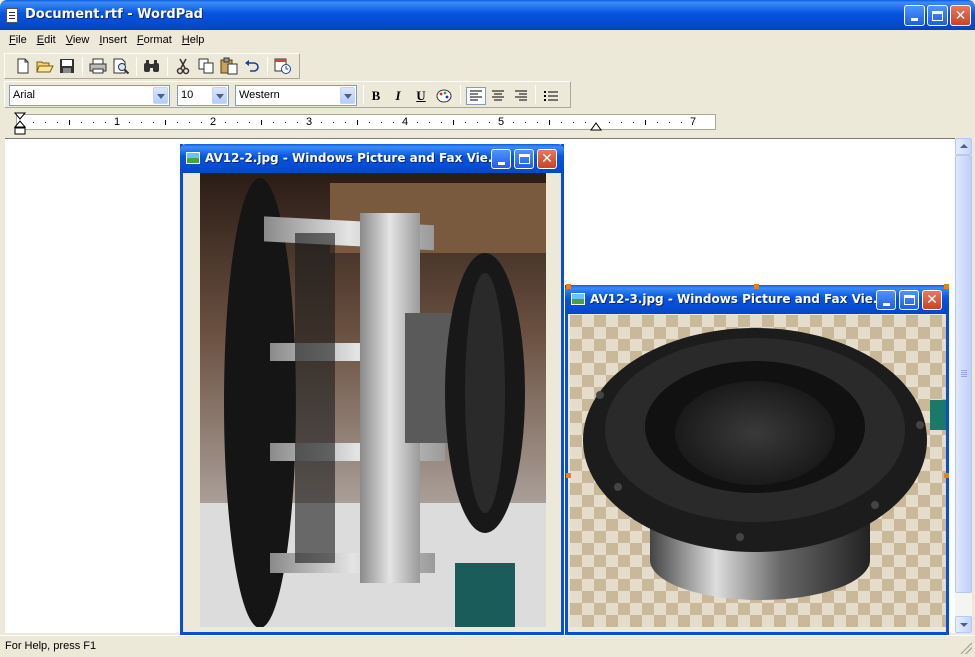 The image size is (975, 657). What do you see at coordinates (376, 96) in the screenshot?
I see `bold-button: B` at bounding box center [376, 96].